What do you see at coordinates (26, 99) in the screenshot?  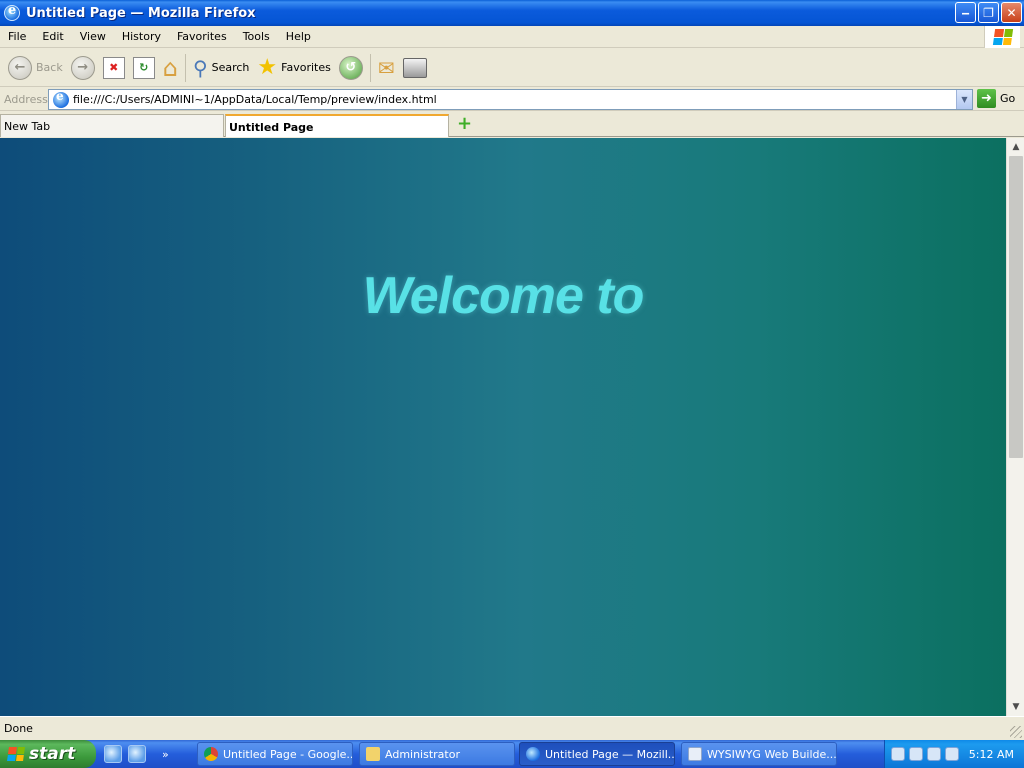 I see `address-label: Address` at bounding box center [26, 99].